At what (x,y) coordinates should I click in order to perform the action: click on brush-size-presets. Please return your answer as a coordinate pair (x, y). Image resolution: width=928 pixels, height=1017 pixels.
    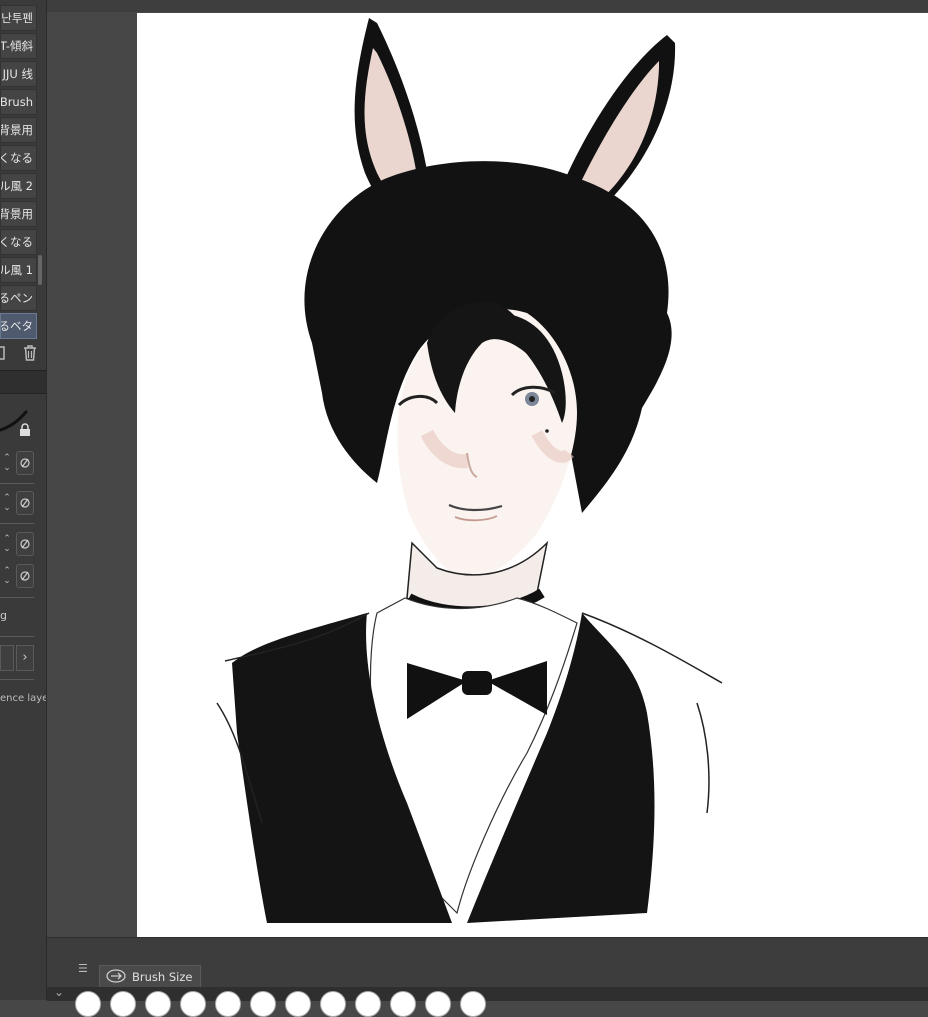
    Looking at the image, I should click on (280, 1004).